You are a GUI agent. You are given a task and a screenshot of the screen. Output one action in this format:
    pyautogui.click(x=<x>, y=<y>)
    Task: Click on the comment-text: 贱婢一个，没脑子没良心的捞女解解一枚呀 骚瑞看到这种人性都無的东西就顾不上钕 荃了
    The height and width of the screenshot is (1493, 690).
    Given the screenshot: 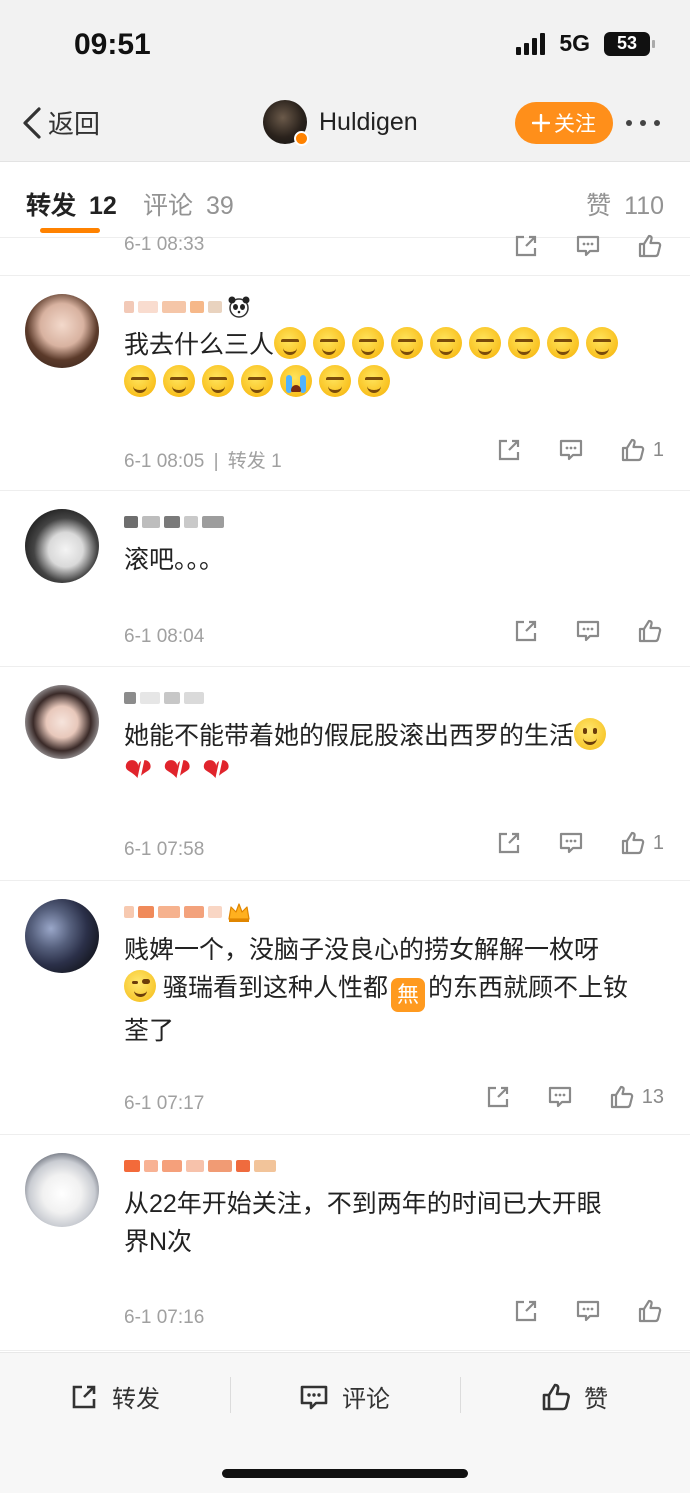 What is the action you would take?
    pyautogui.click(x=394, y=990)
    